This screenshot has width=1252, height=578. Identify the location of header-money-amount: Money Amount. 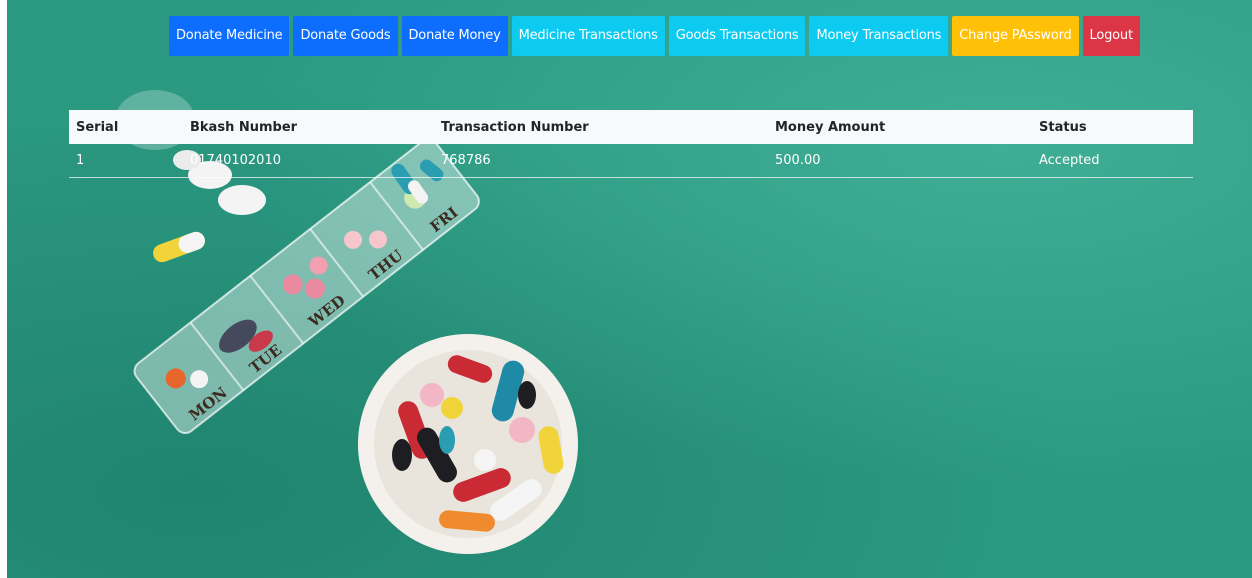
(830, 127).